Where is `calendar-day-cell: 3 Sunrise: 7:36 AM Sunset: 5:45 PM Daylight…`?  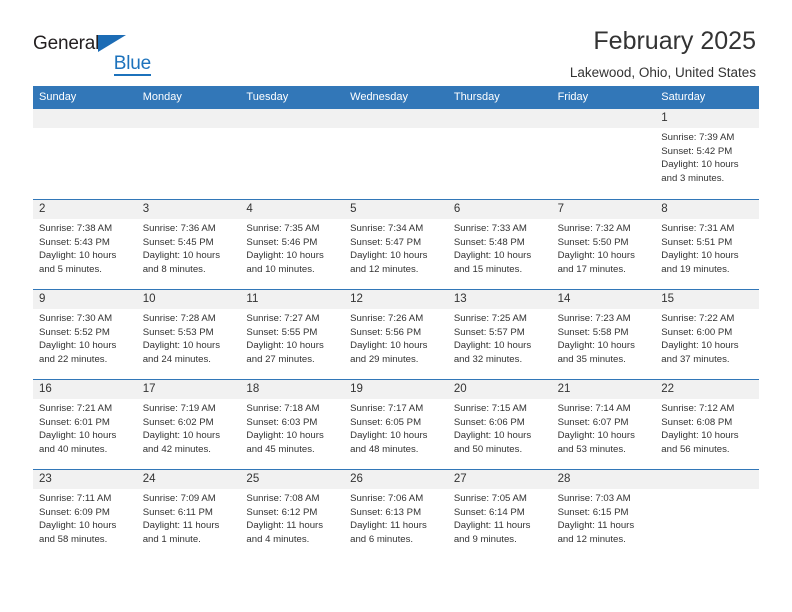 calendar-day-cell: 3 Sunrise: 7:36 AM Sunset: 5:45 PM Daylight… is located at coordinates (188, 244).